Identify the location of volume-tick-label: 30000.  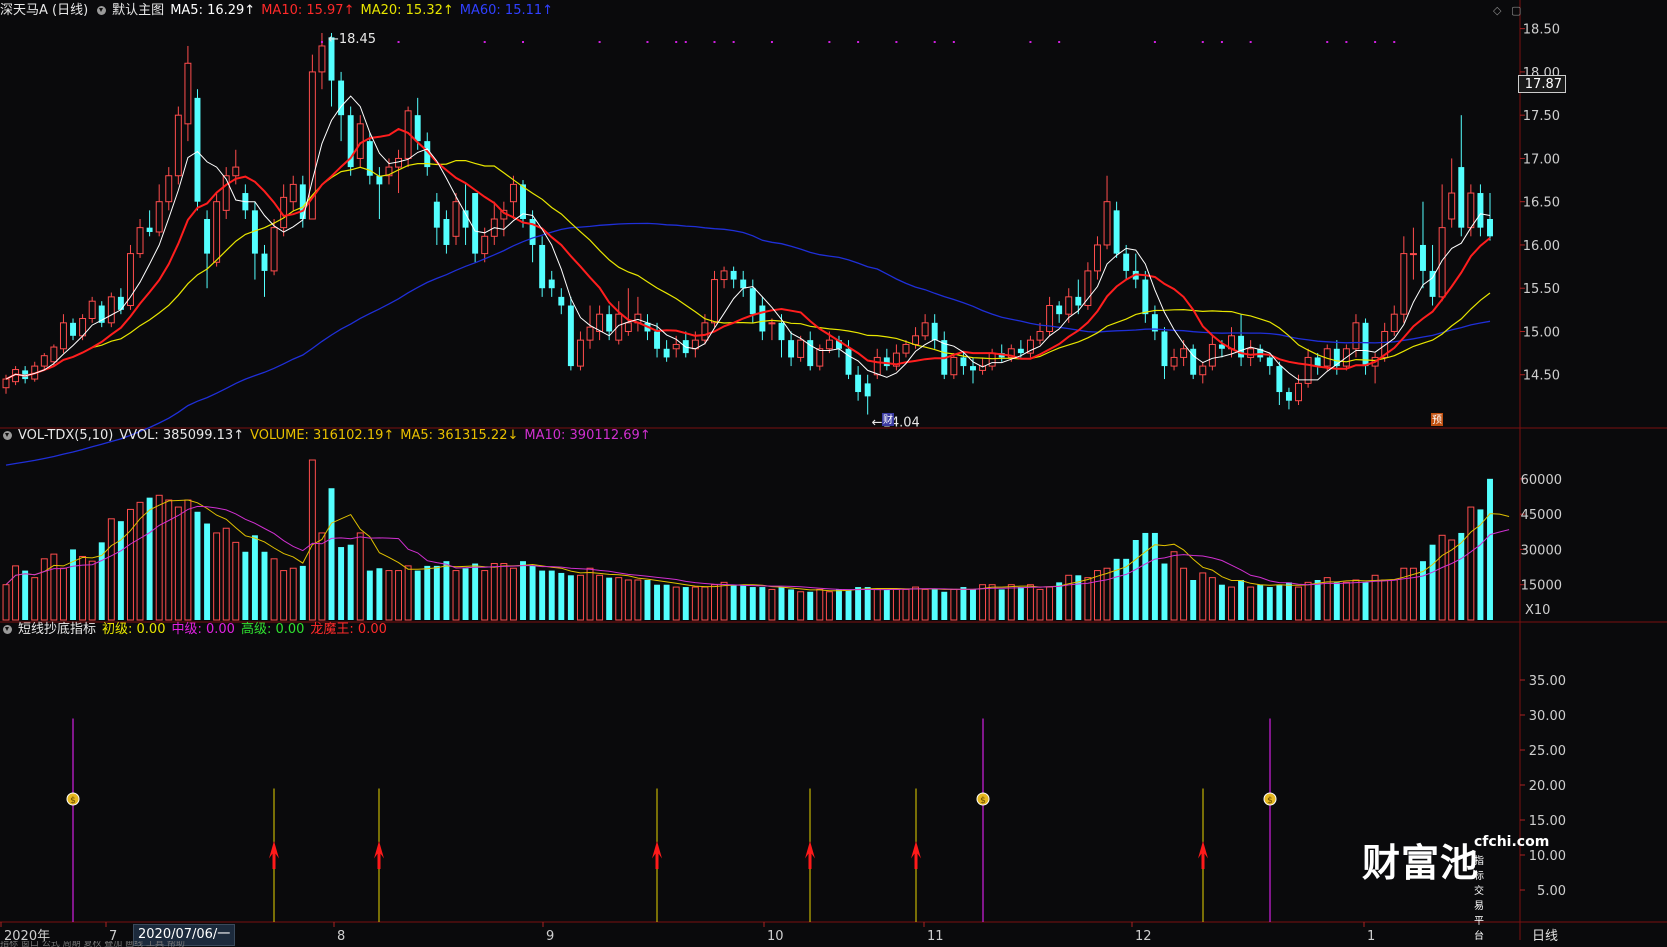
(1541, 550).